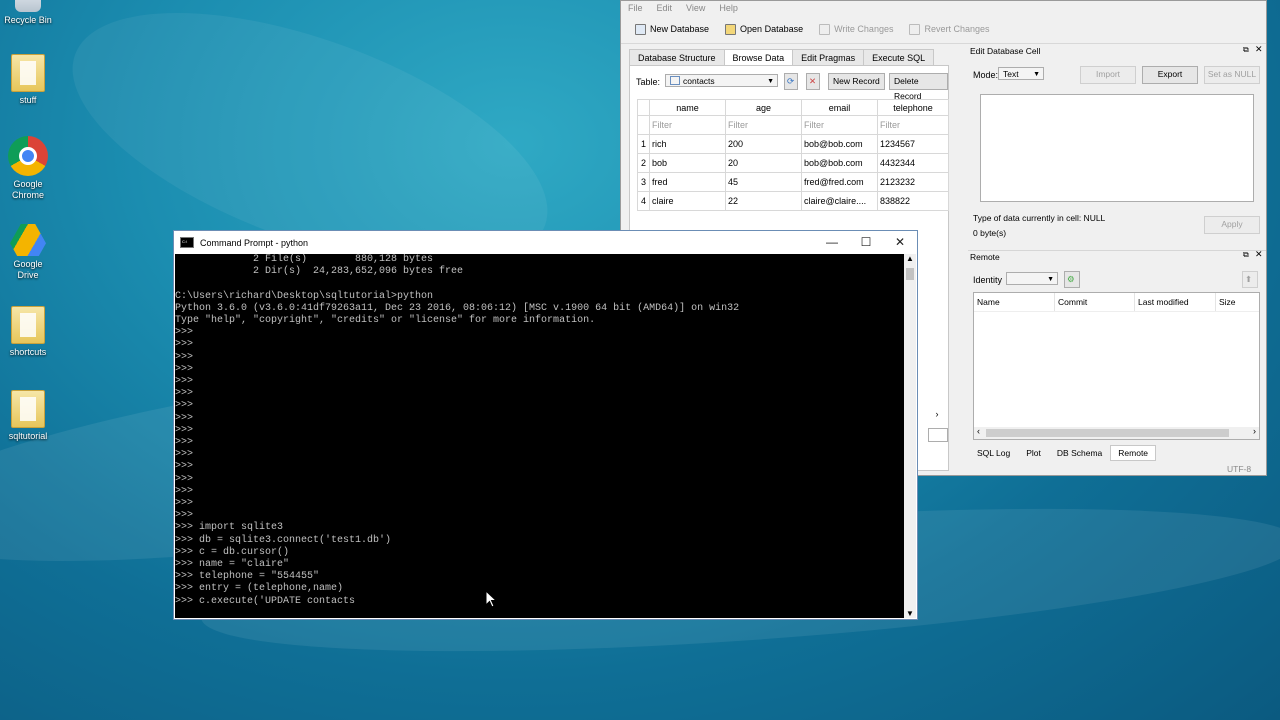  Describe the element at coordinates (687, 125) in the screenshot. I see `filter-input-name: Filter` at that location.